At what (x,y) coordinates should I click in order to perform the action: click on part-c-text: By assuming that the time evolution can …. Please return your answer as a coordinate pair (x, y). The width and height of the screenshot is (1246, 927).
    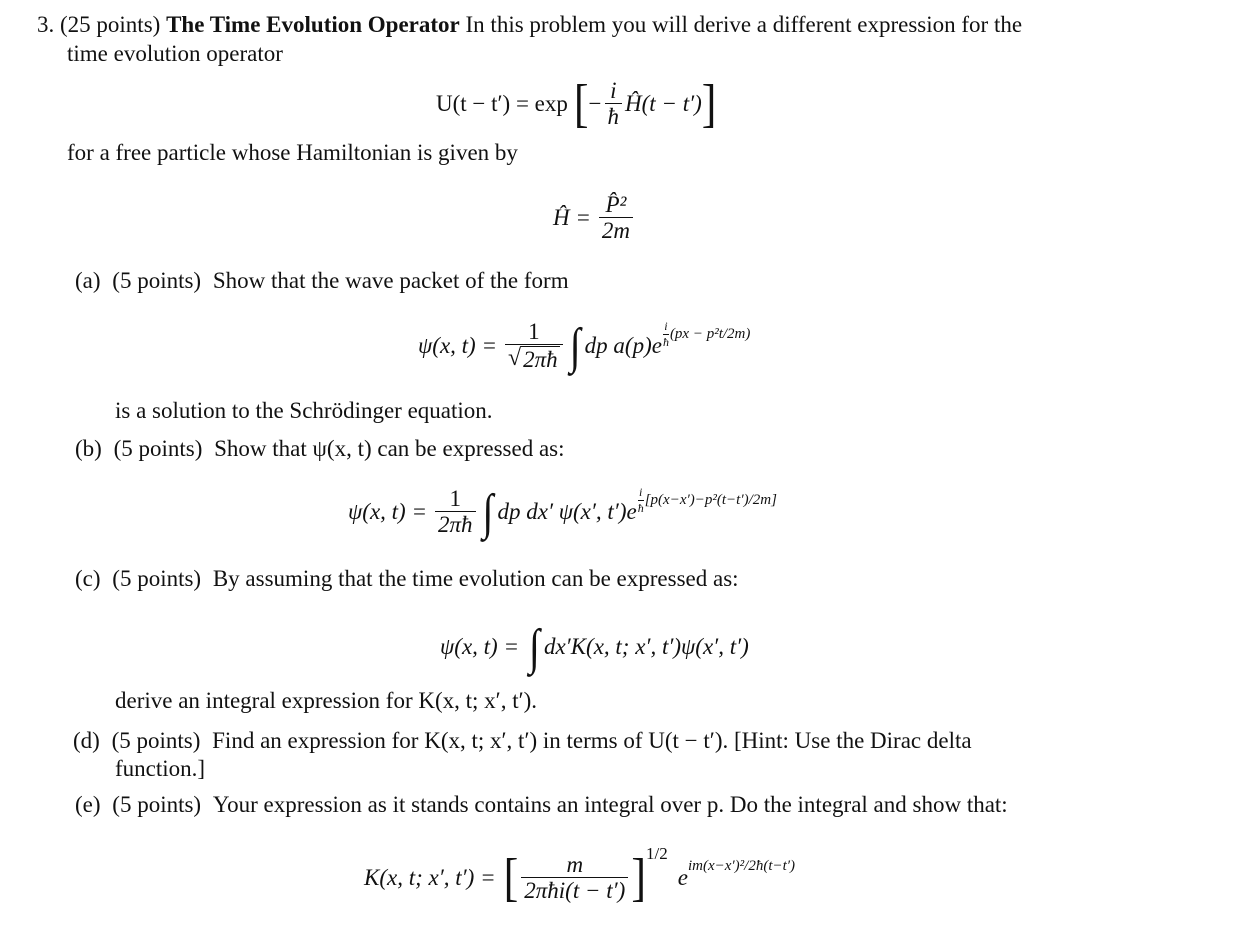
    Looking at the image, I should click on (475, 578).